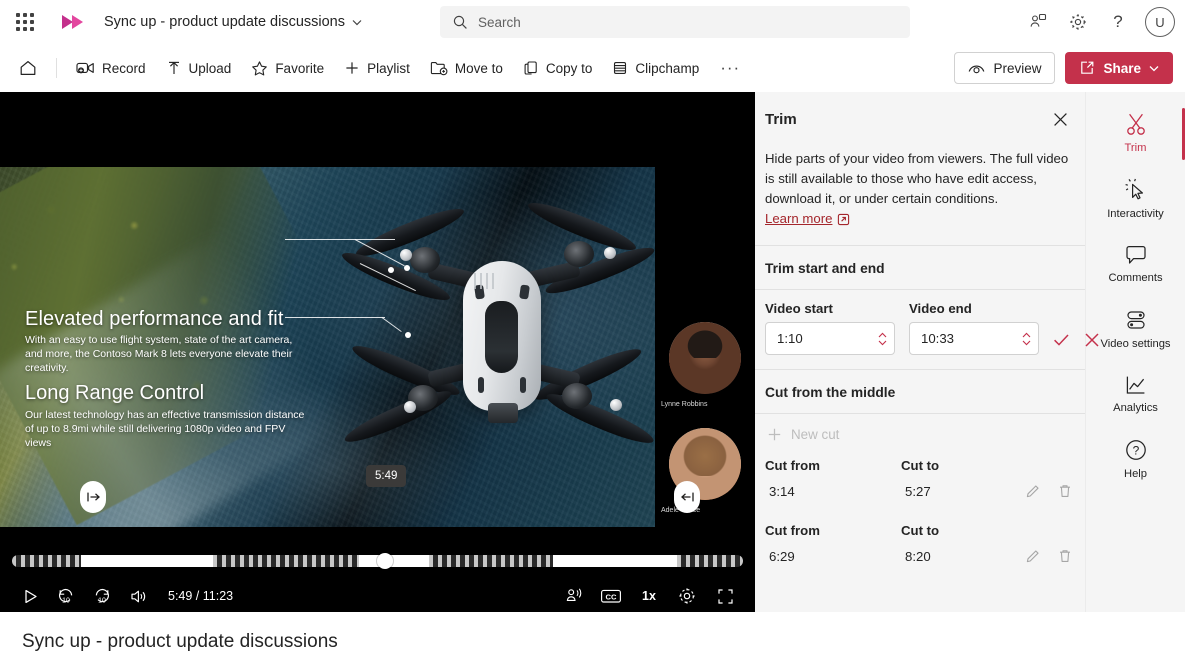 This screenshot has width=1185, height=671. I want to click on video-start-input: 1:10, so click(830, 338).